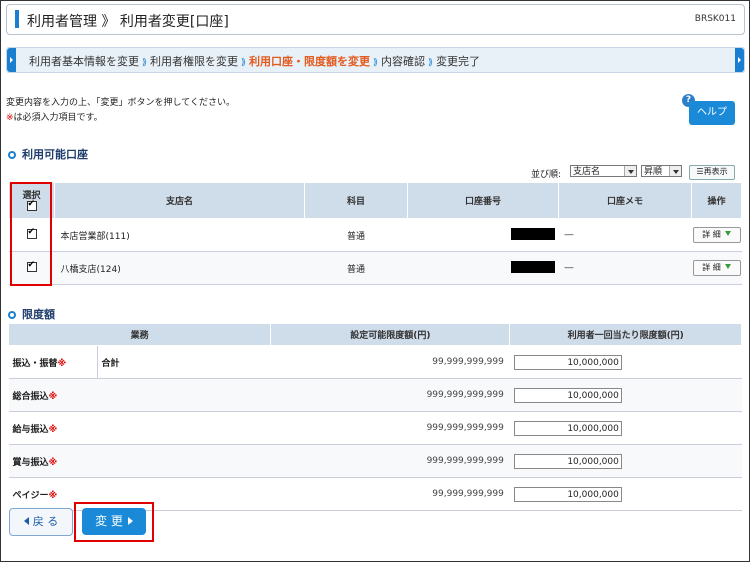  Describe the element at coordinates (55, 154) in the screenshot. I see `accounts-section-label: 利用可能口座` at that location.